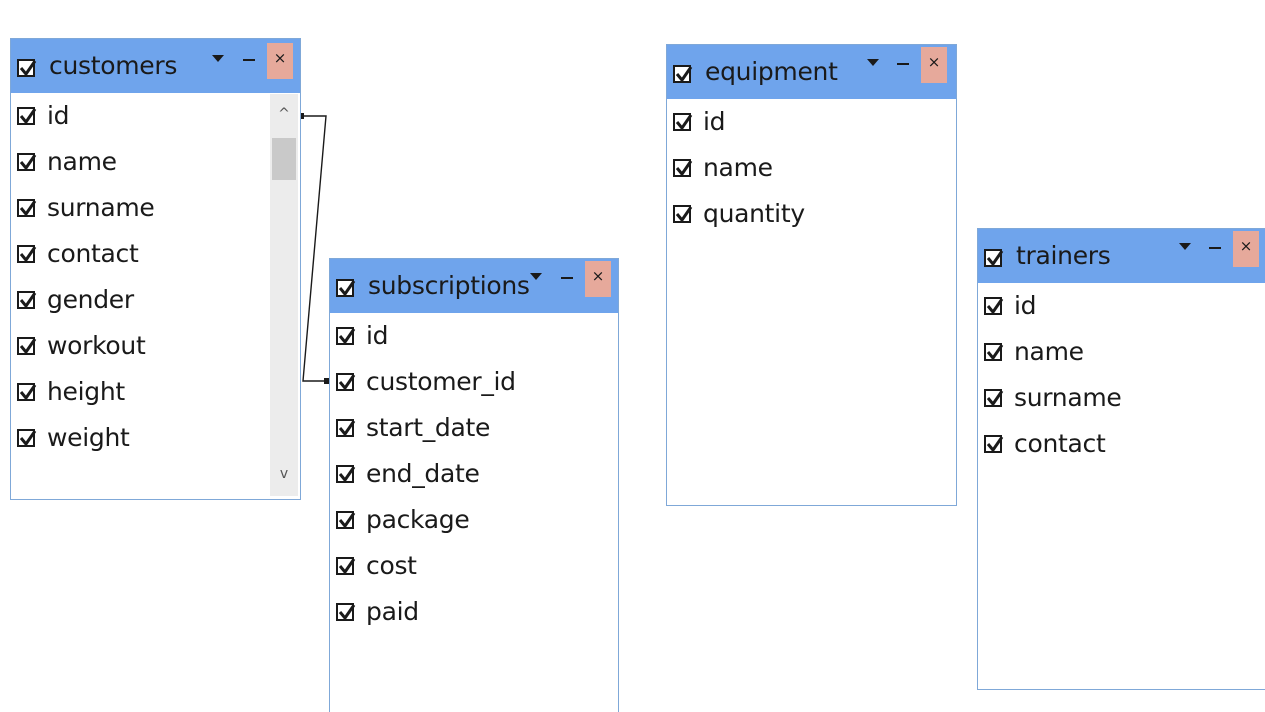 Image resolution: width=1265 pixels, height=712 pixels. I want to click on table-title: equipment, so click(771, 71).